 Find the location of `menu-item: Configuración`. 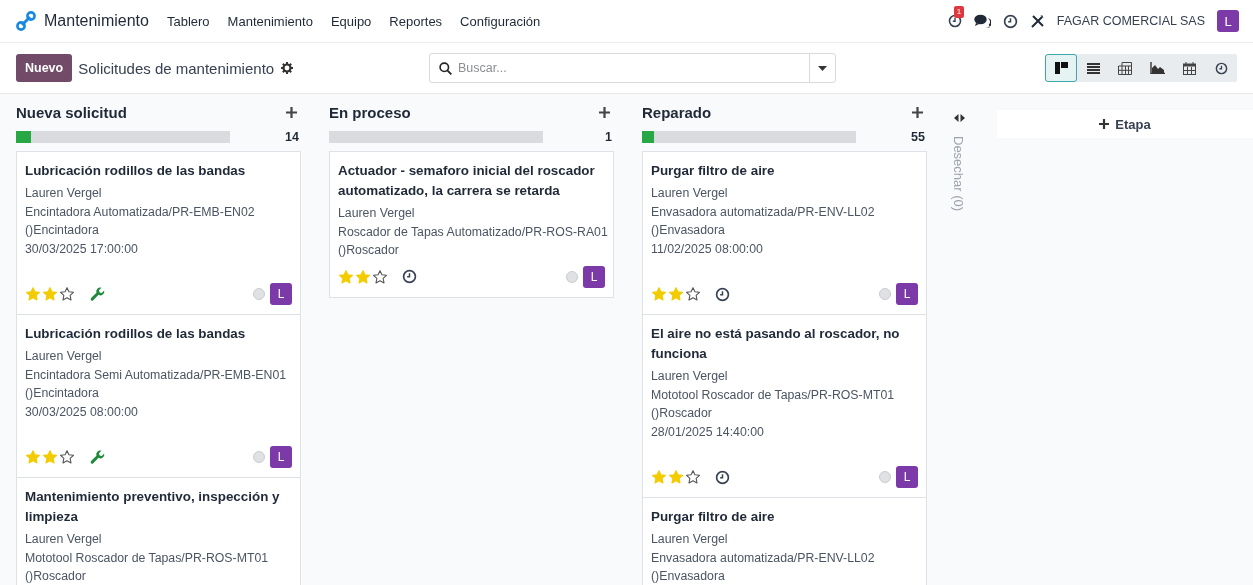

menu-item: Configuración is located at coordinates (500, 21).